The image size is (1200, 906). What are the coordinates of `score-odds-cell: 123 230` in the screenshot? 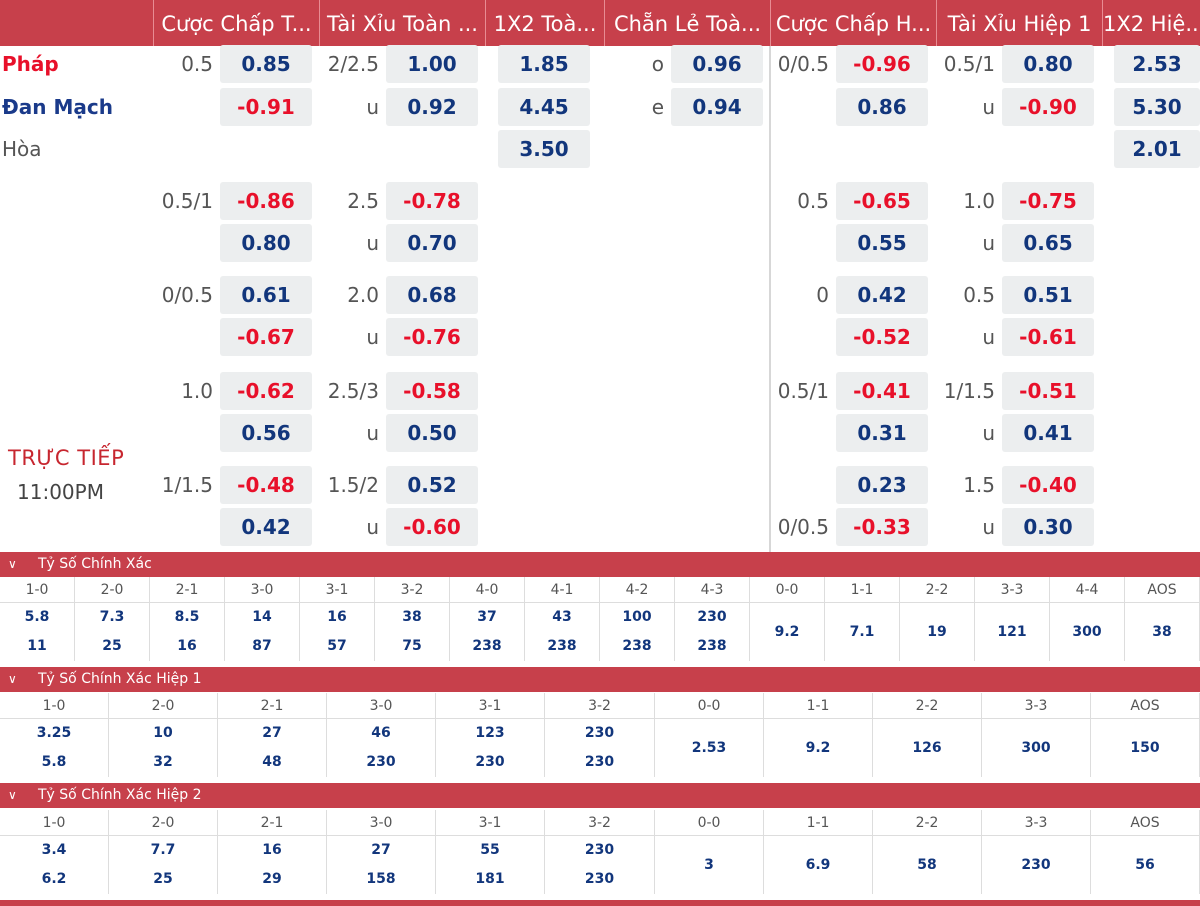 It's located at (490, 748).